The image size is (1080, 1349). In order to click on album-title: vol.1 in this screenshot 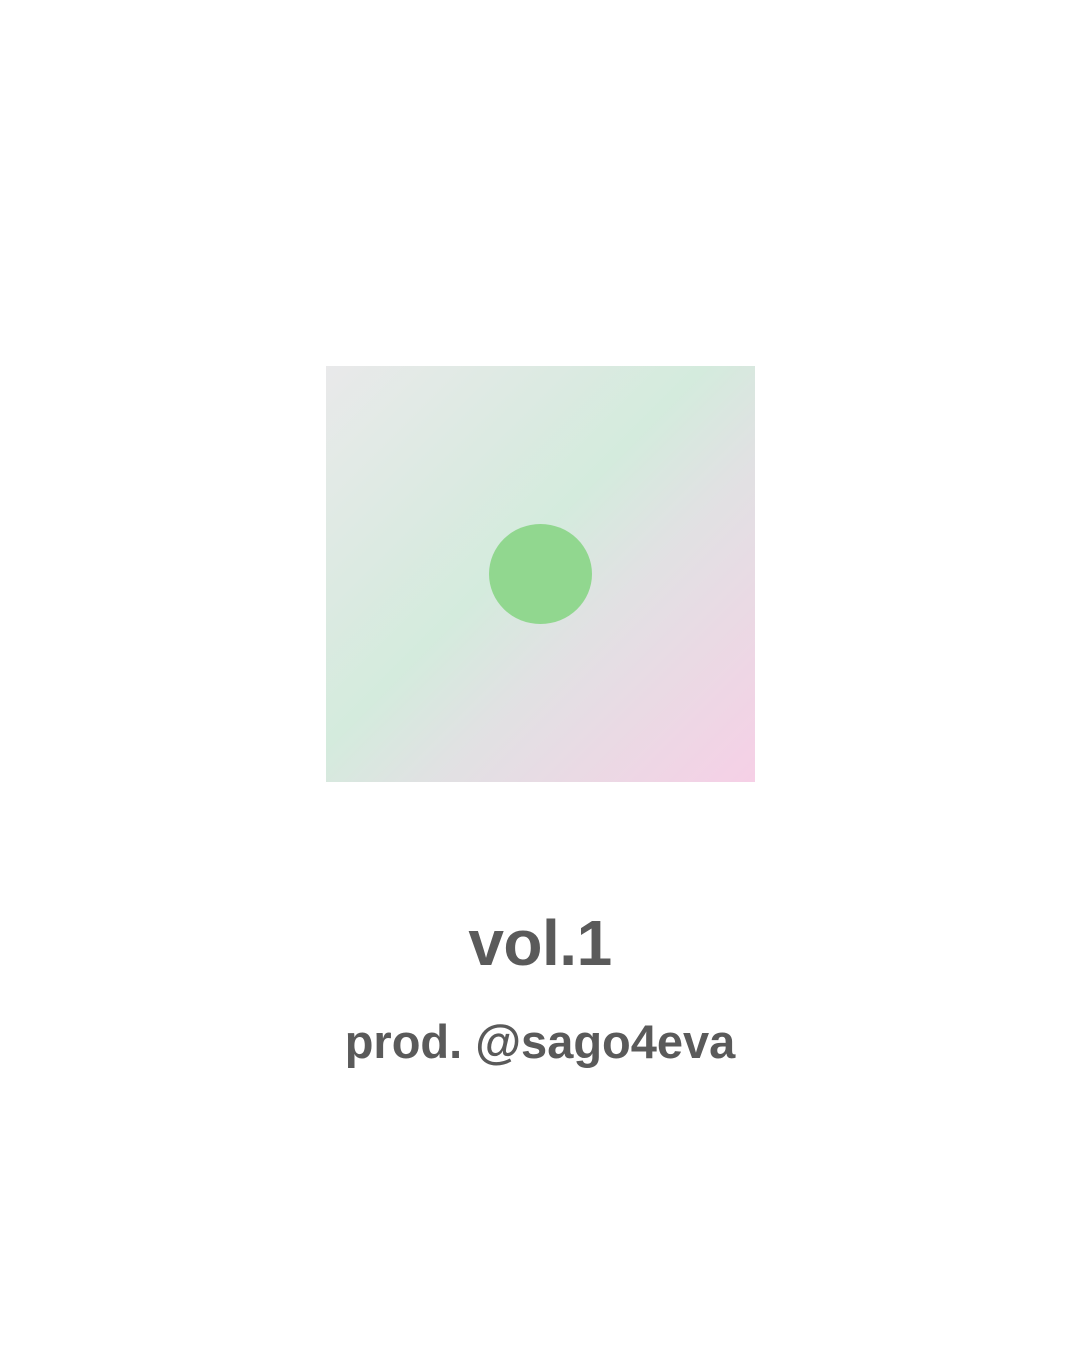, I will do `click(540, 943)`.